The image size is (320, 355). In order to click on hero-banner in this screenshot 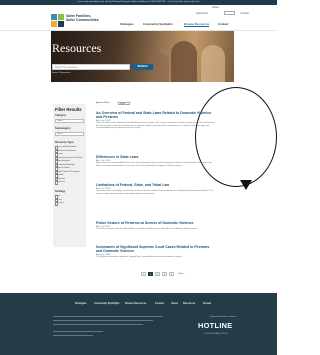, I will do `click(142, 56)`.